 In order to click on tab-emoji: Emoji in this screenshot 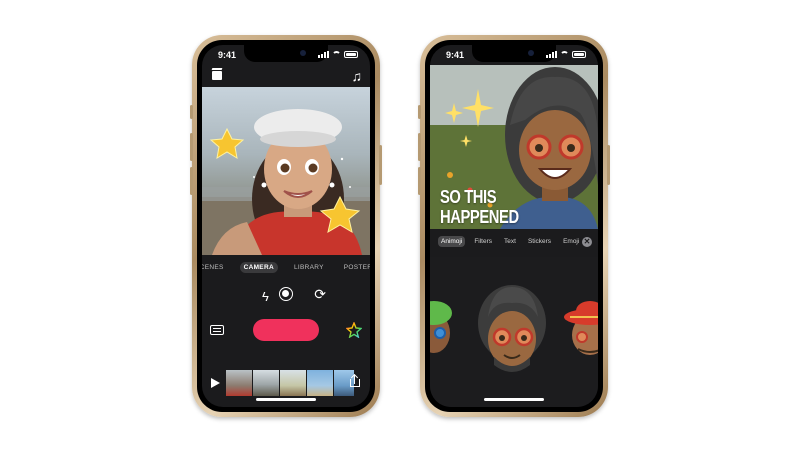, I will do `click(571, 241)`.